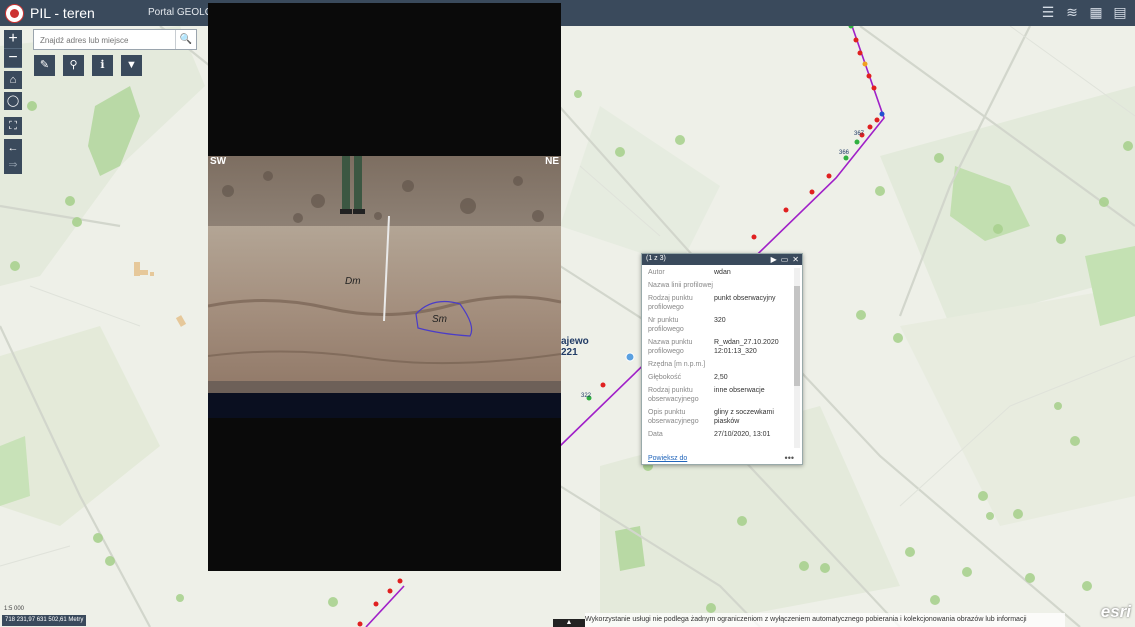 Image resolution: width=1135 pixels, height=627 pixels. I want to click on fullscreen-button: ⛶, so click(13, 126).